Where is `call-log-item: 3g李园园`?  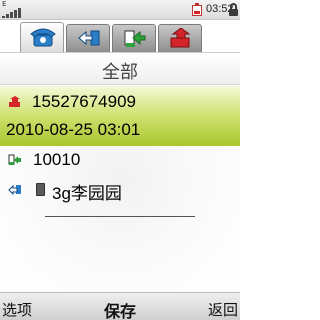 call-log-item: 3g李园园 is located at coordinates (120, 190).